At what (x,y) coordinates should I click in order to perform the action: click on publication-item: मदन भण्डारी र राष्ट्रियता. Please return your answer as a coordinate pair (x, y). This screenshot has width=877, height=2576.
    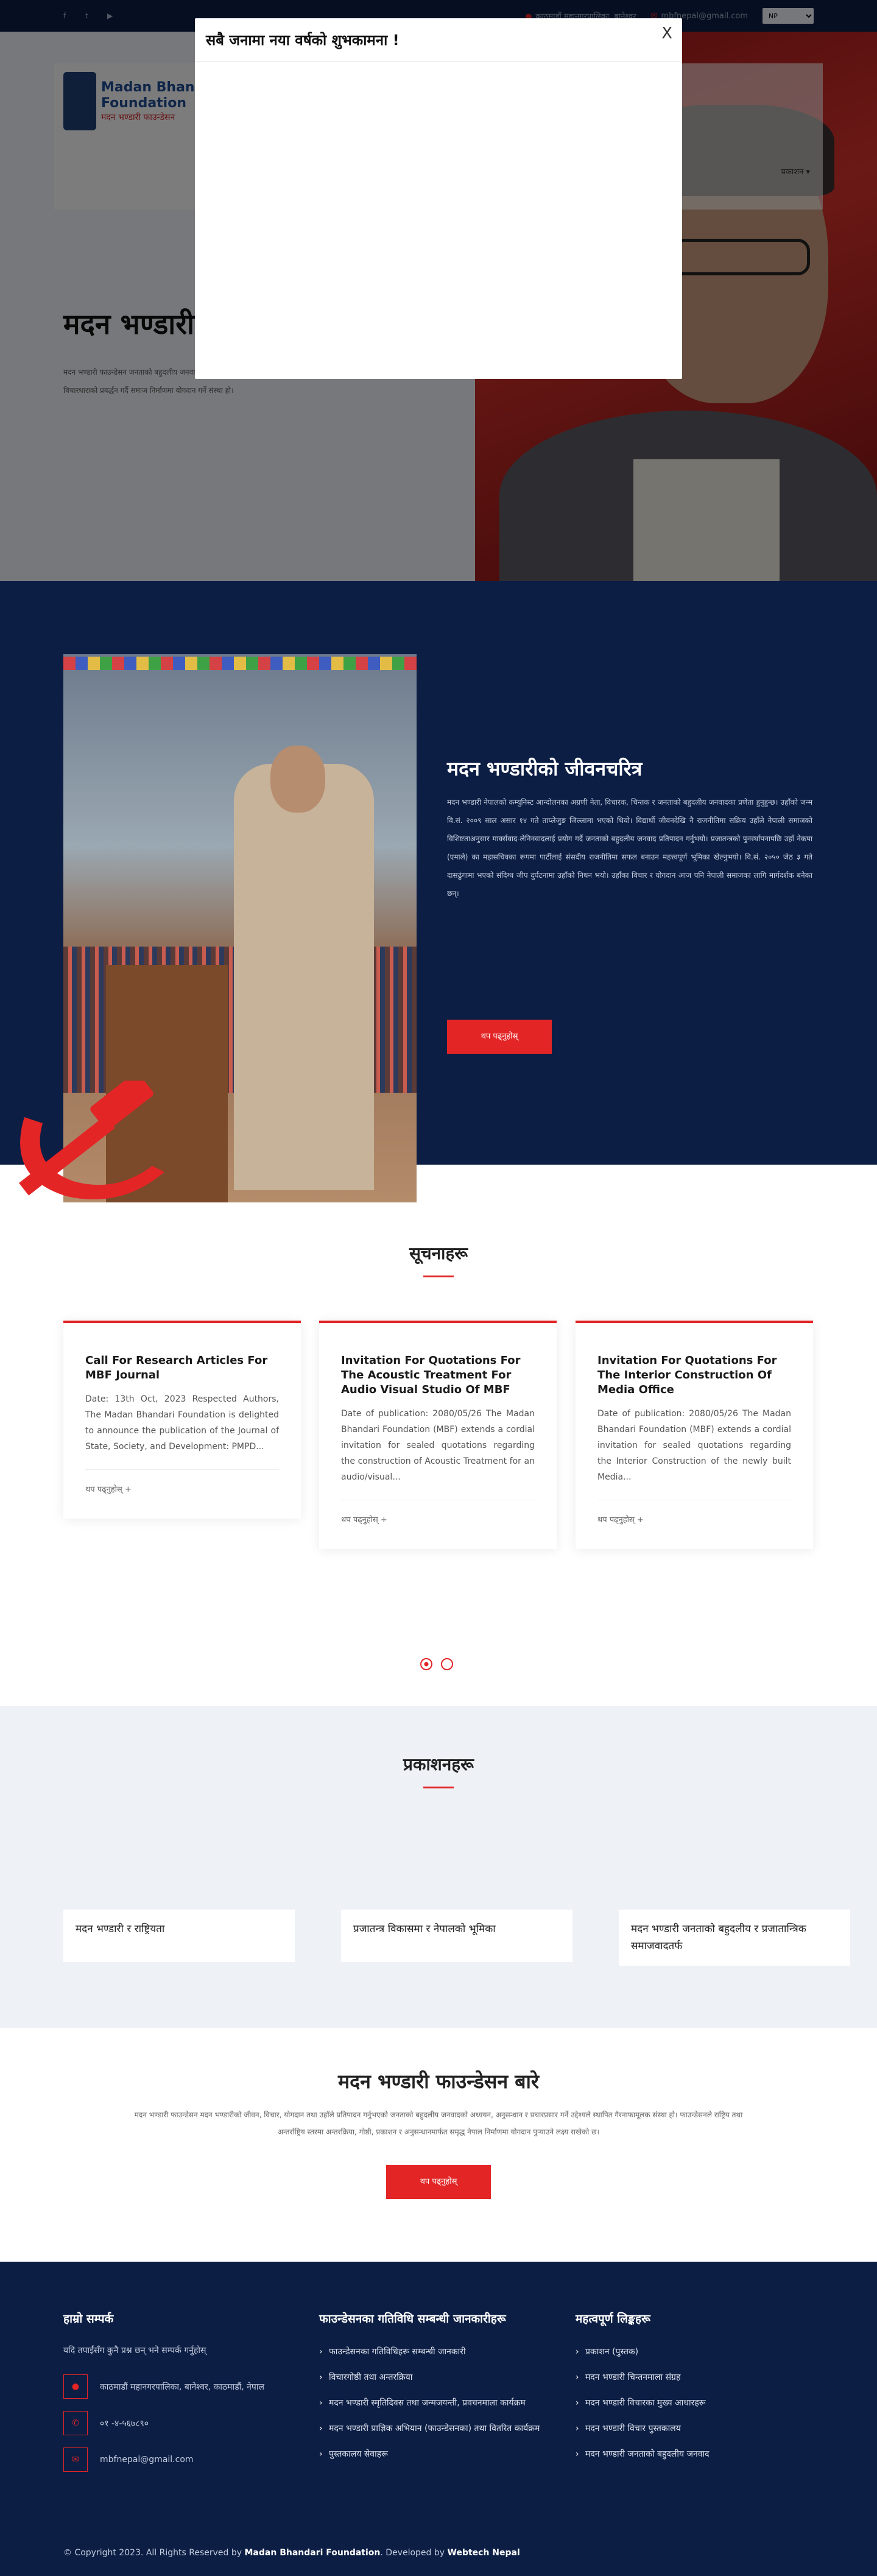
    Looking at the image, I should click on (179, 1936).